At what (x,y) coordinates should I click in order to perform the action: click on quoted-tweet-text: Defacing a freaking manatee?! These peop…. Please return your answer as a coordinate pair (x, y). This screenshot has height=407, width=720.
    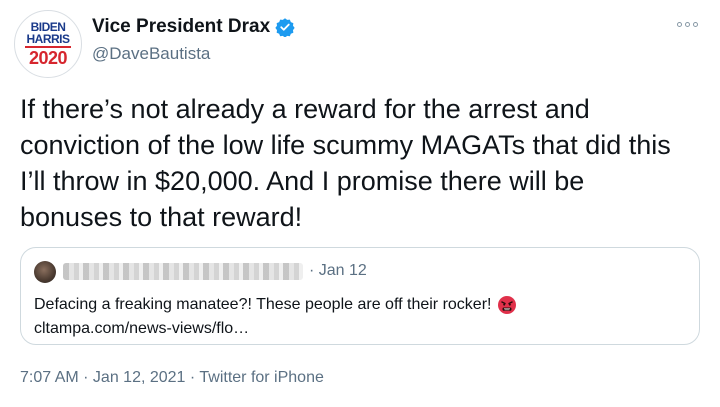
    Looking at the image, I should click on (263, 304).